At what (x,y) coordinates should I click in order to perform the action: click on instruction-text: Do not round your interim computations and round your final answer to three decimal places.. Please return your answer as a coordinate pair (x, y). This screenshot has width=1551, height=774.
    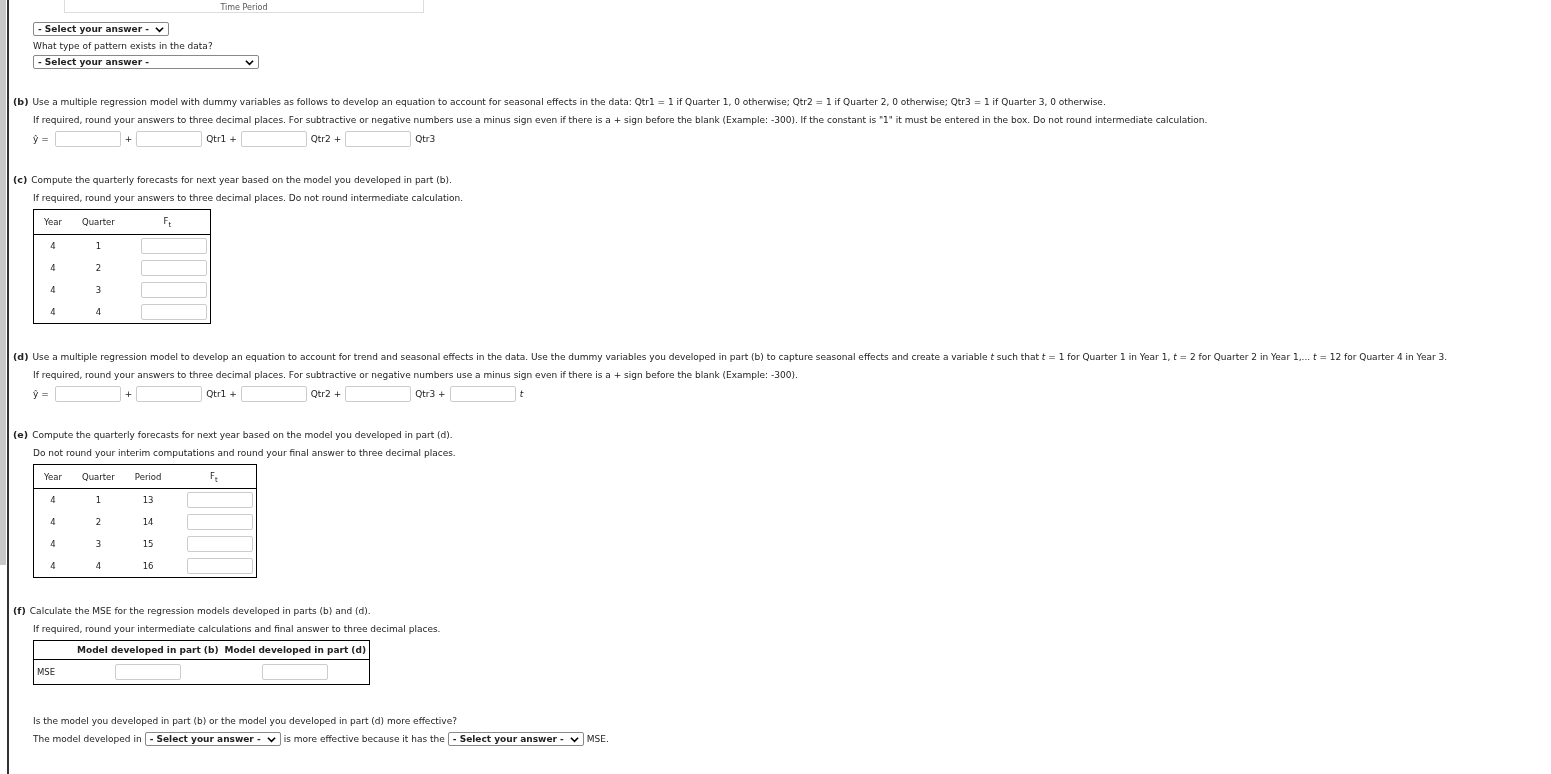
    Looking at the image, I should click on (244, 452).